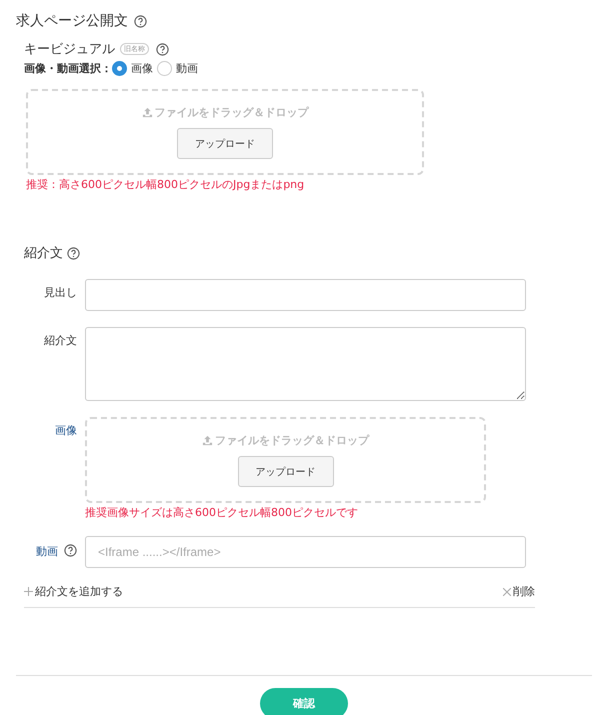  What do you see at coordinates (66, 430) in the screenshot?
I see `field-label: 画像` at bounding box center [66, 430].